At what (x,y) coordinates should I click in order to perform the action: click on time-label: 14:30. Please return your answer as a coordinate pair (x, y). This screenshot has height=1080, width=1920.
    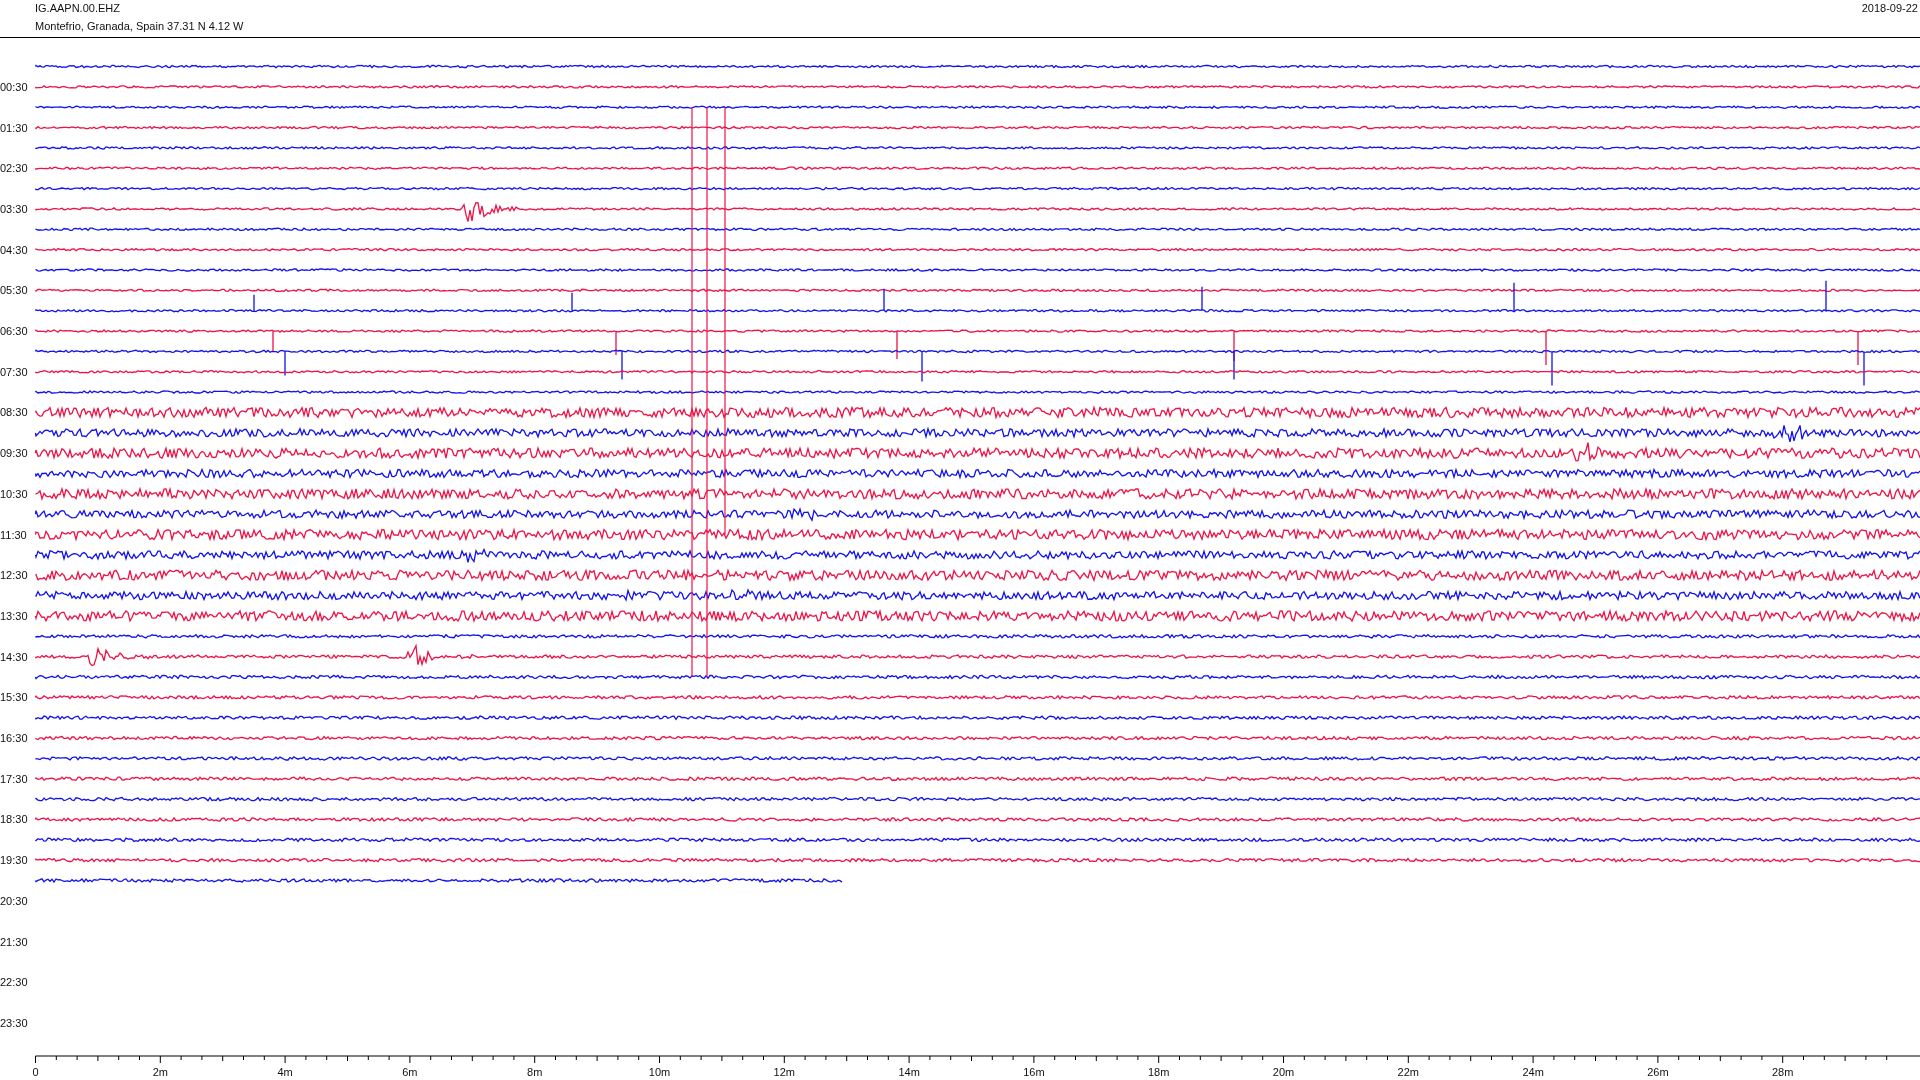
    Looking at the image, I should click on (14, 656).